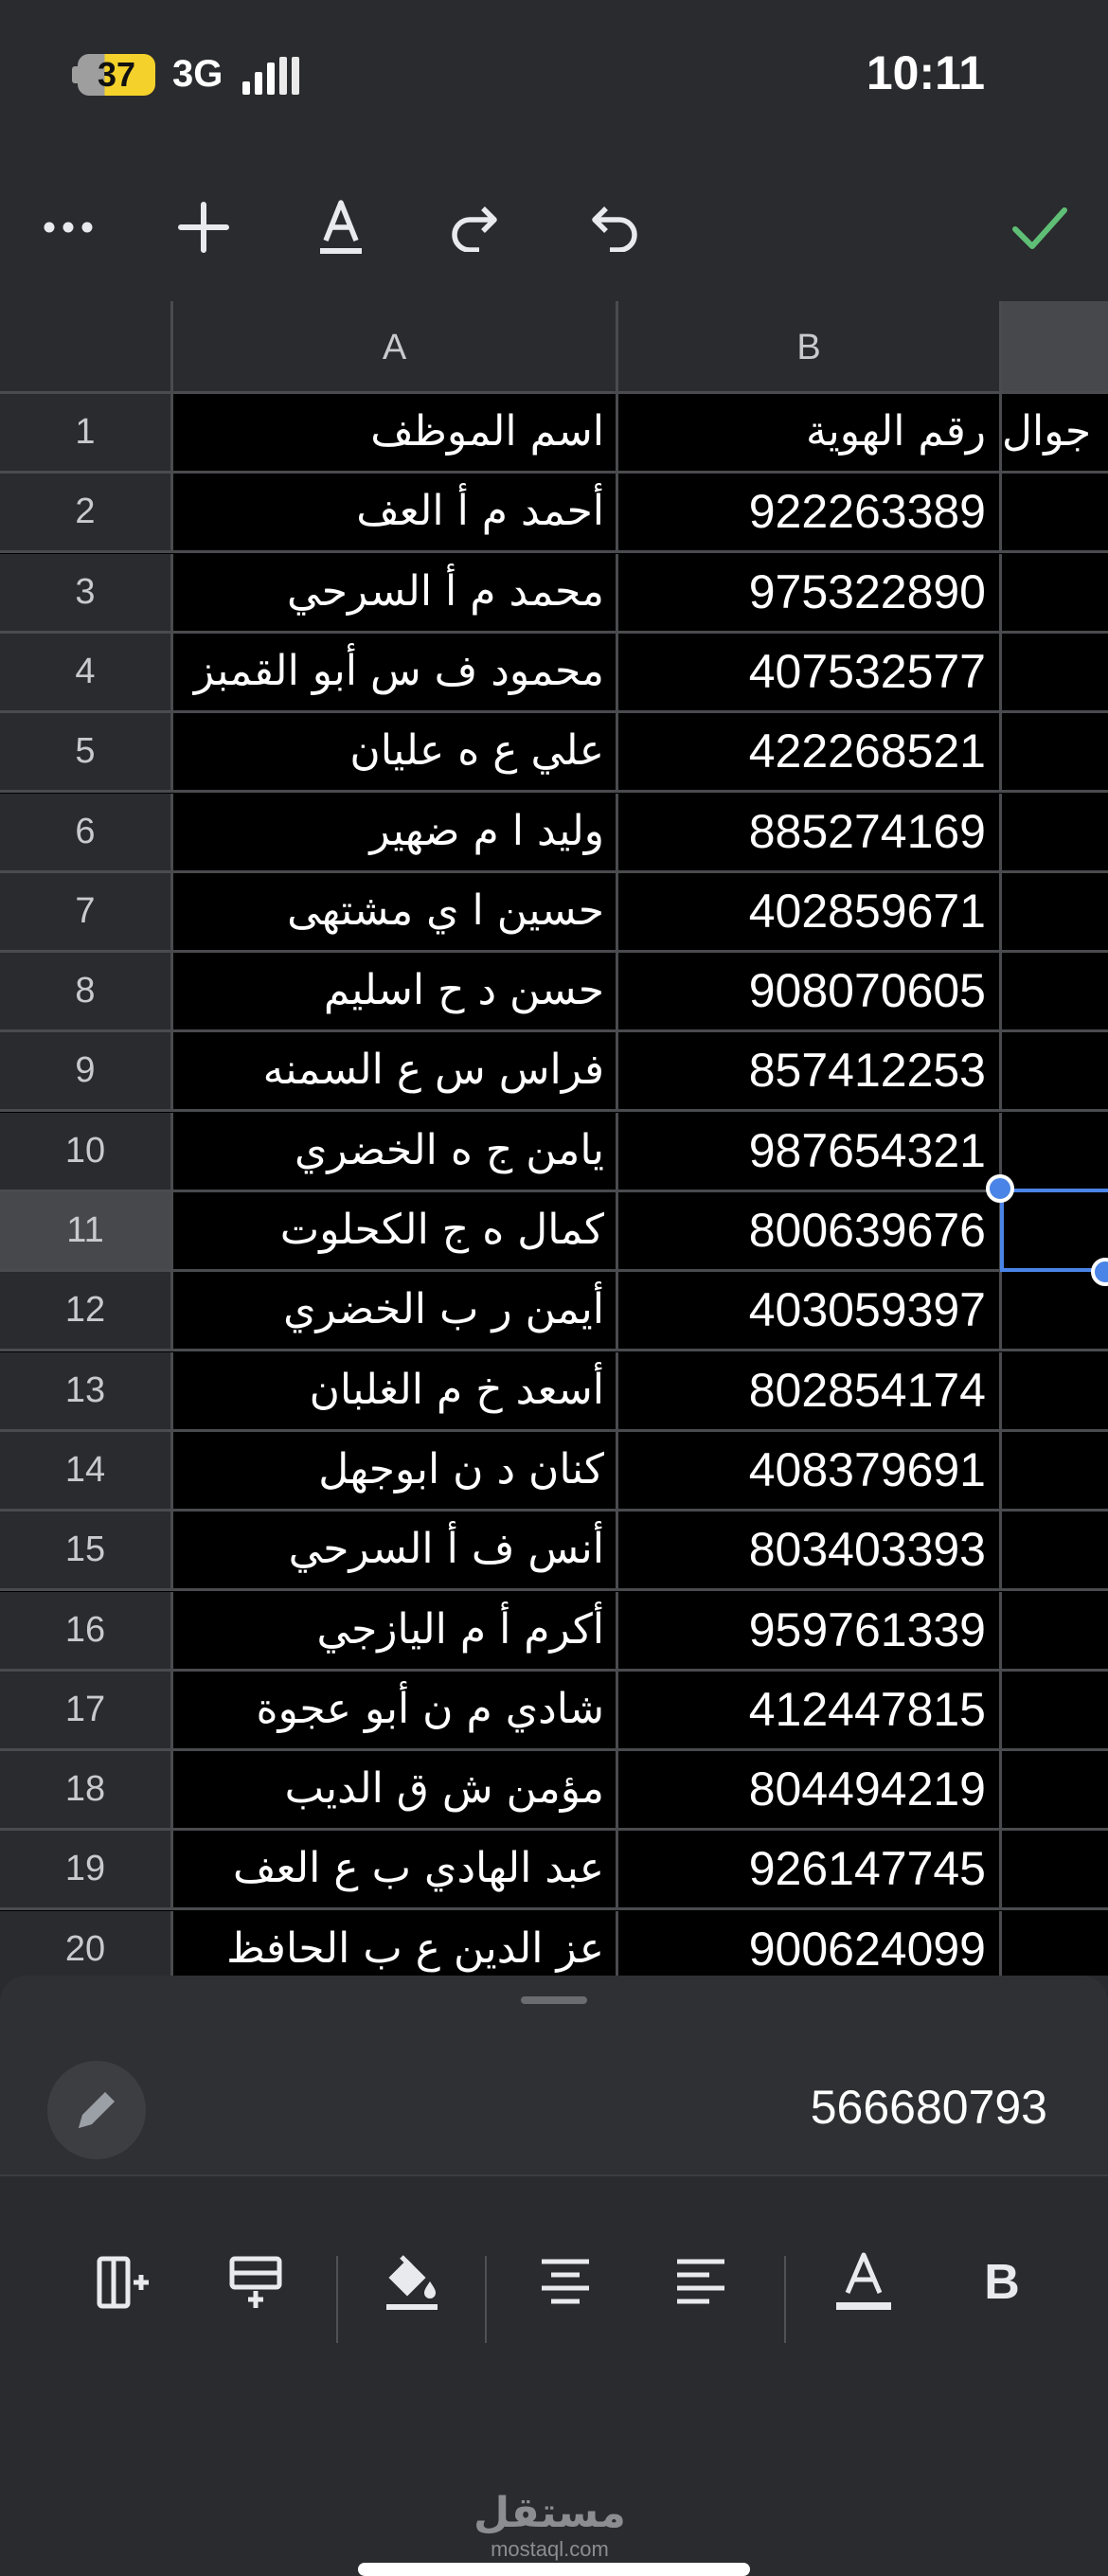  I want to click on selection-handle-top, so click(1000, 1188).